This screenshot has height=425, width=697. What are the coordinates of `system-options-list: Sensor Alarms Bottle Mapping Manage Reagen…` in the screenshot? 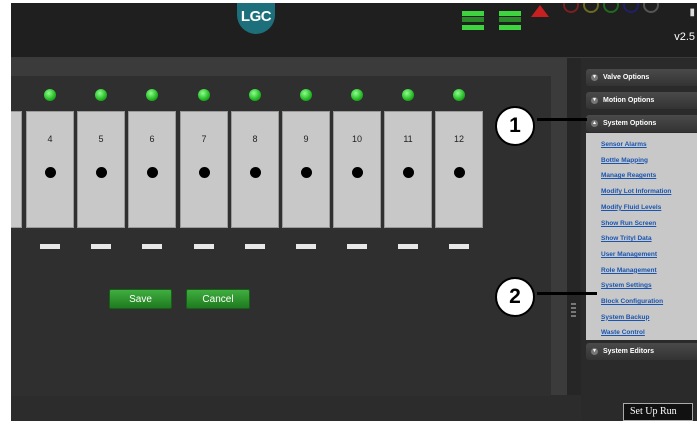 It's located at (641, 236).